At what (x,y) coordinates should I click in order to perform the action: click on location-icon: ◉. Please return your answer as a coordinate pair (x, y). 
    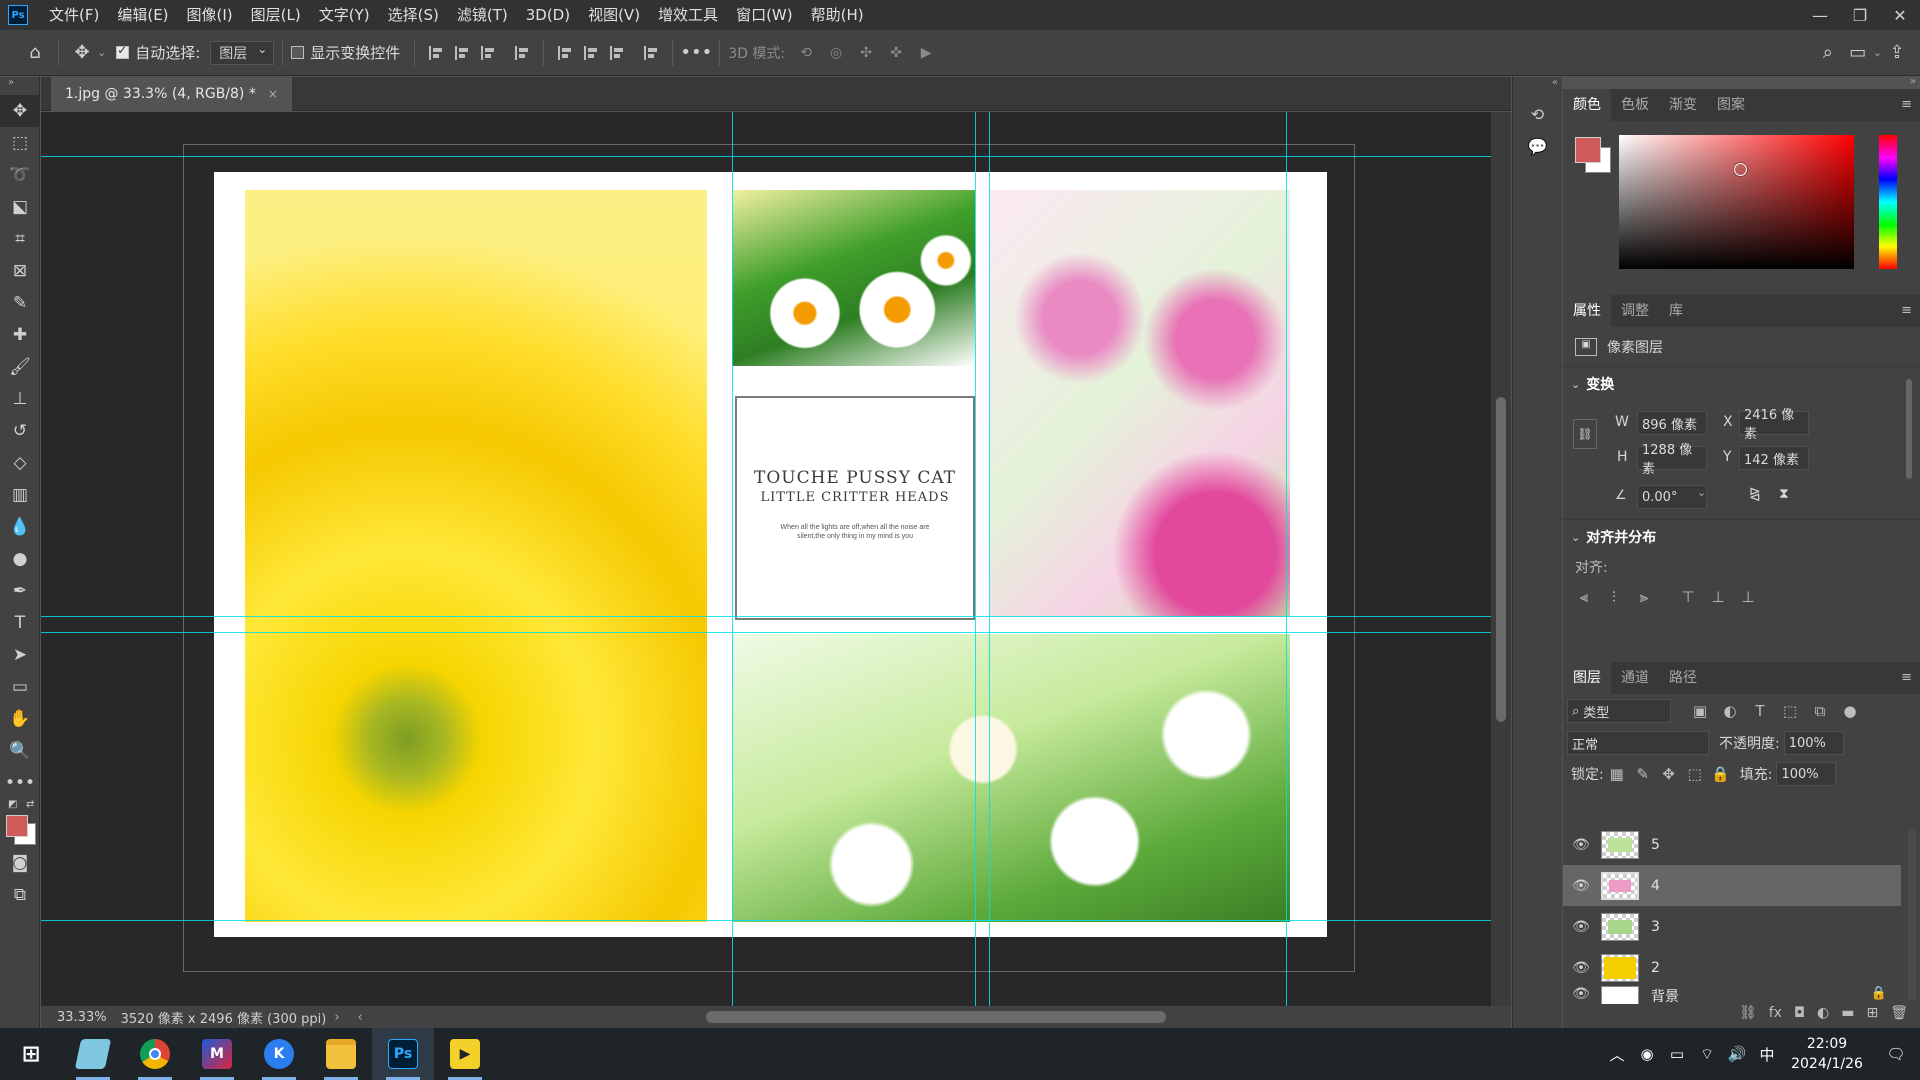
    Looking at the image, I should click on (1647, 1054).